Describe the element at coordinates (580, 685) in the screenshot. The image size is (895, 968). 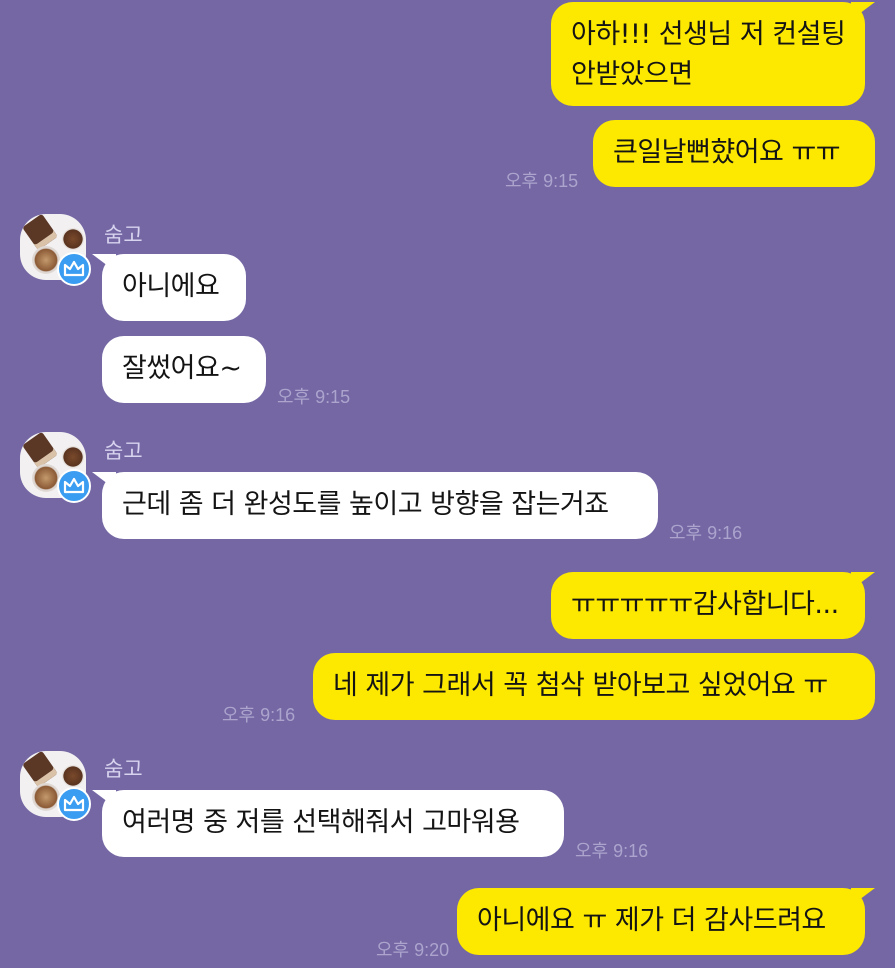
I see `message-text: 네 제가 그래서 꼭 첨삭 받아보고 싶었어요 ㅠ` at that location.